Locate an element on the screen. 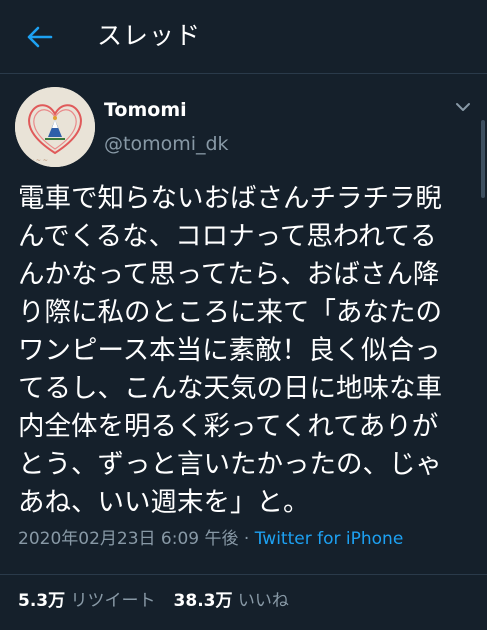 This screenshot has width=487, height=630. author-name: Tomomi is located at coordinates (145, 110).